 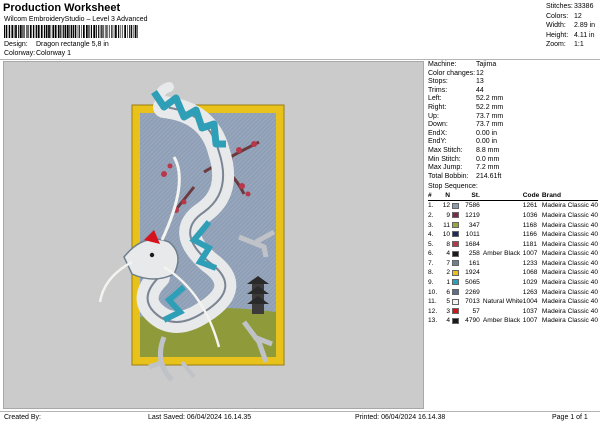 I want to click on table-row: 4. 10 1011 1166 Madeira Classic 40, so click(x=513, y=235).